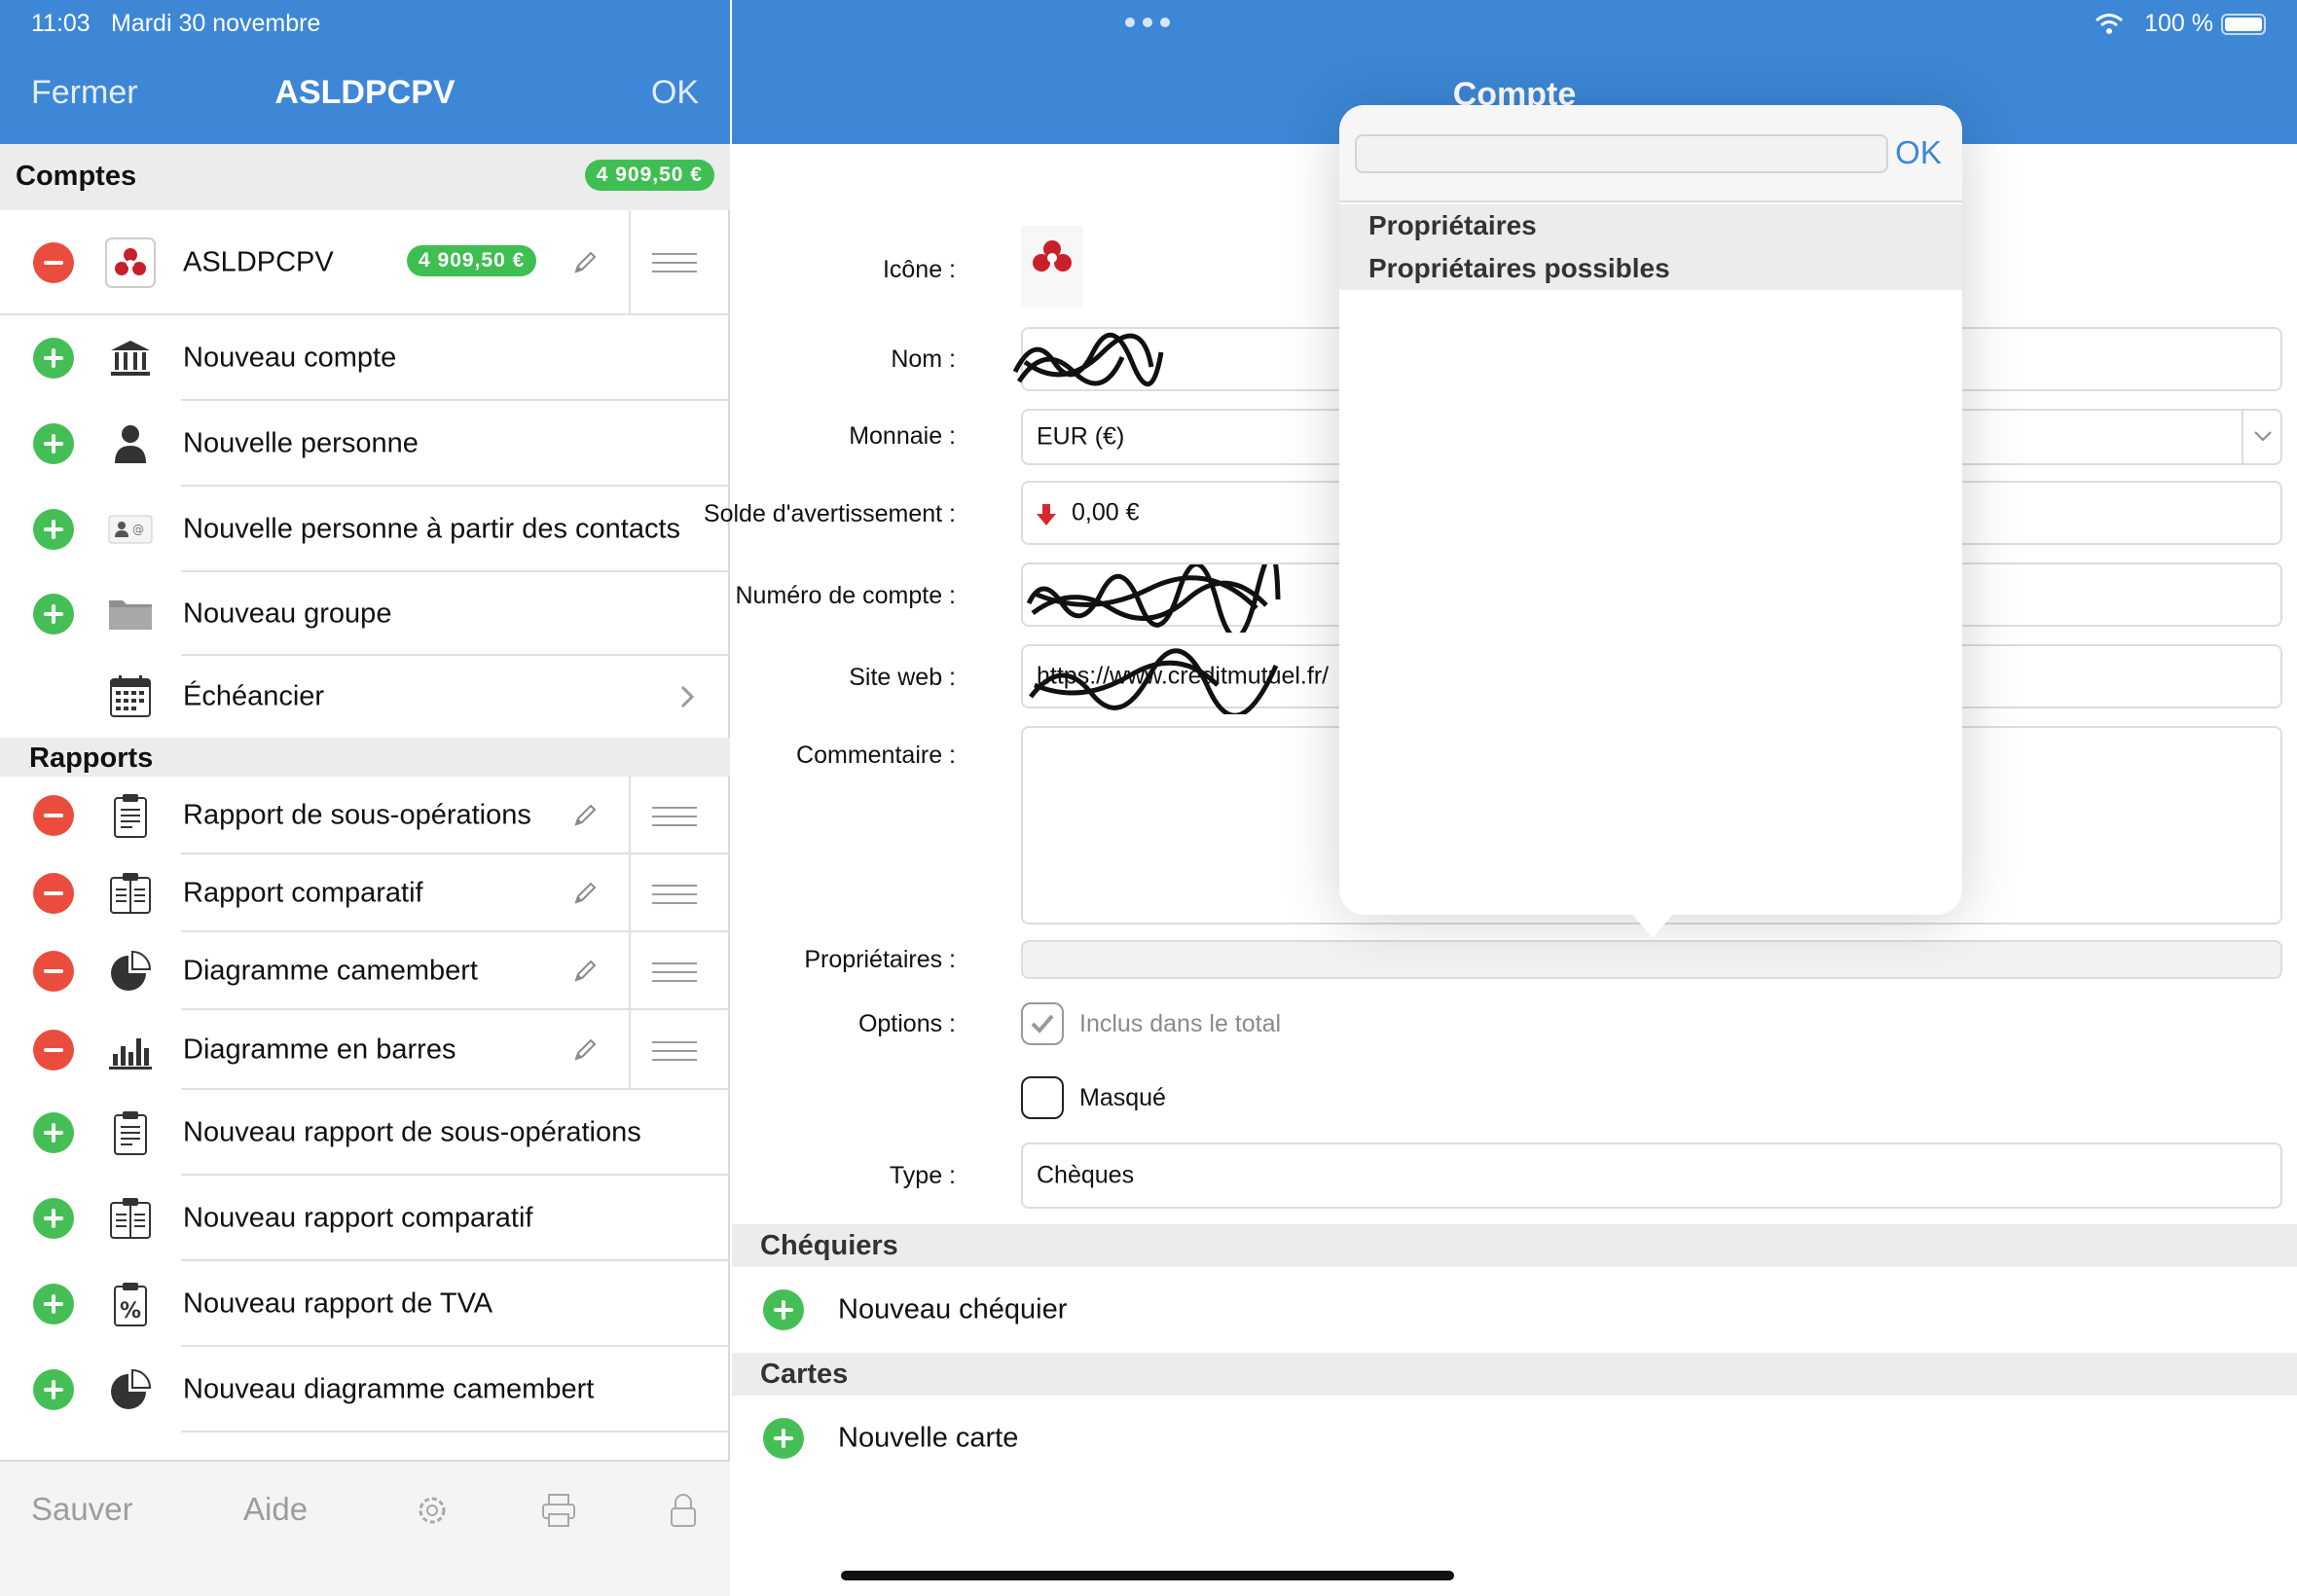 This screenshot has width=2297, height=1596. I want to click on section-cartes-header: Cartes, so click(1514, 1375).